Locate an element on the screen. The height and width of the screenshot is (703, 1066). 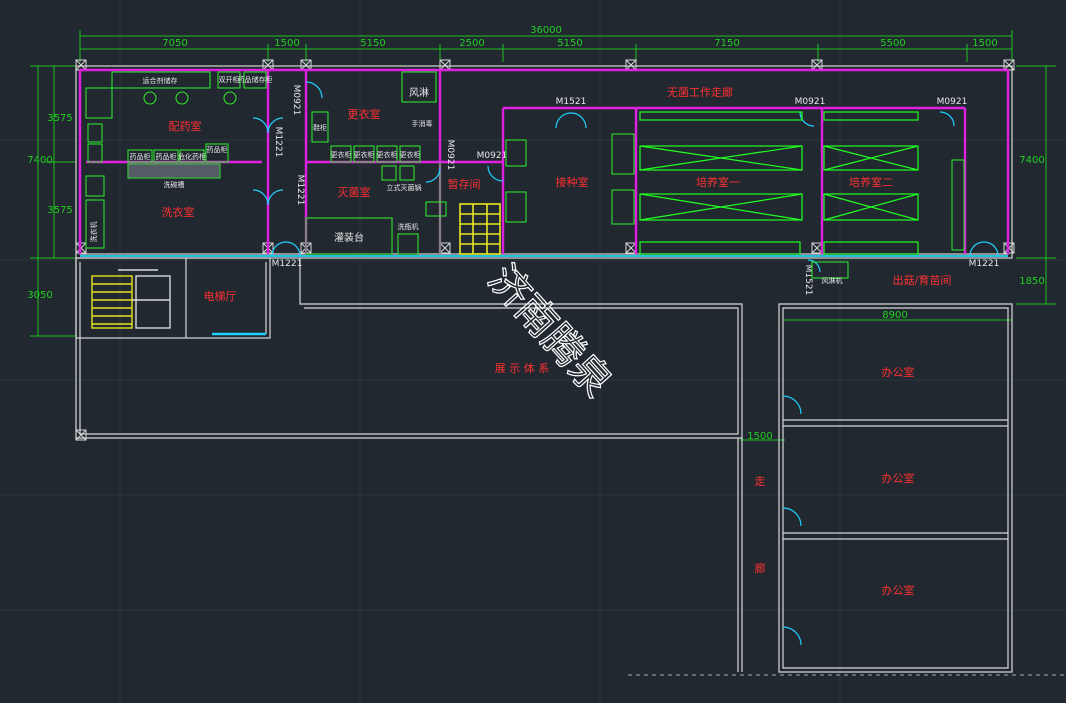
room-office3: 办公室 is located at coordinates (898, 590).